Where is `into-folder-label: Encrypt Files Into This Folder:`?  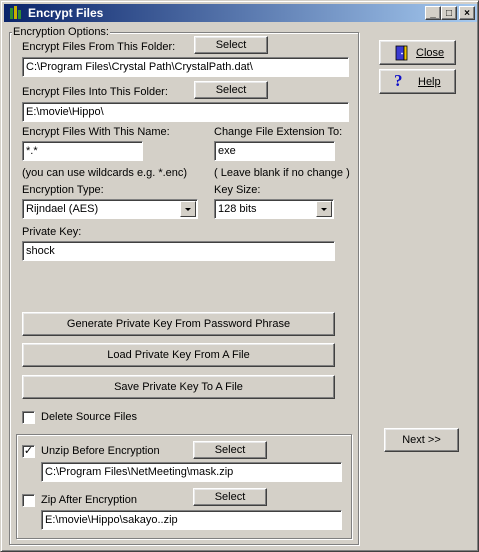 into-folder-label: Encrypt Files Into This Folder: is located at coordinates (95, 92).